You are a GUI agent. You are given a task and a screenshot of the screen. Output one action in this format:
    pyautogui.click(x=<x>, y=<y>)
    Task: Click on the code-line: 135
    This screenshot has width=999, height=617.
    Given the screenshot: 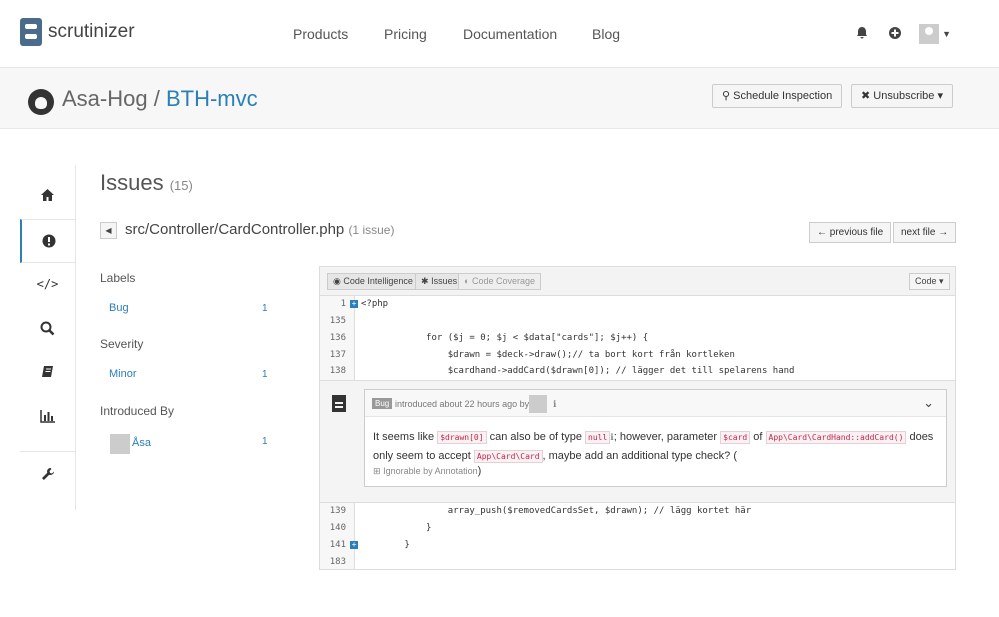 What is the action you would take?
    pyautogui.click(x=337, y=321)
    